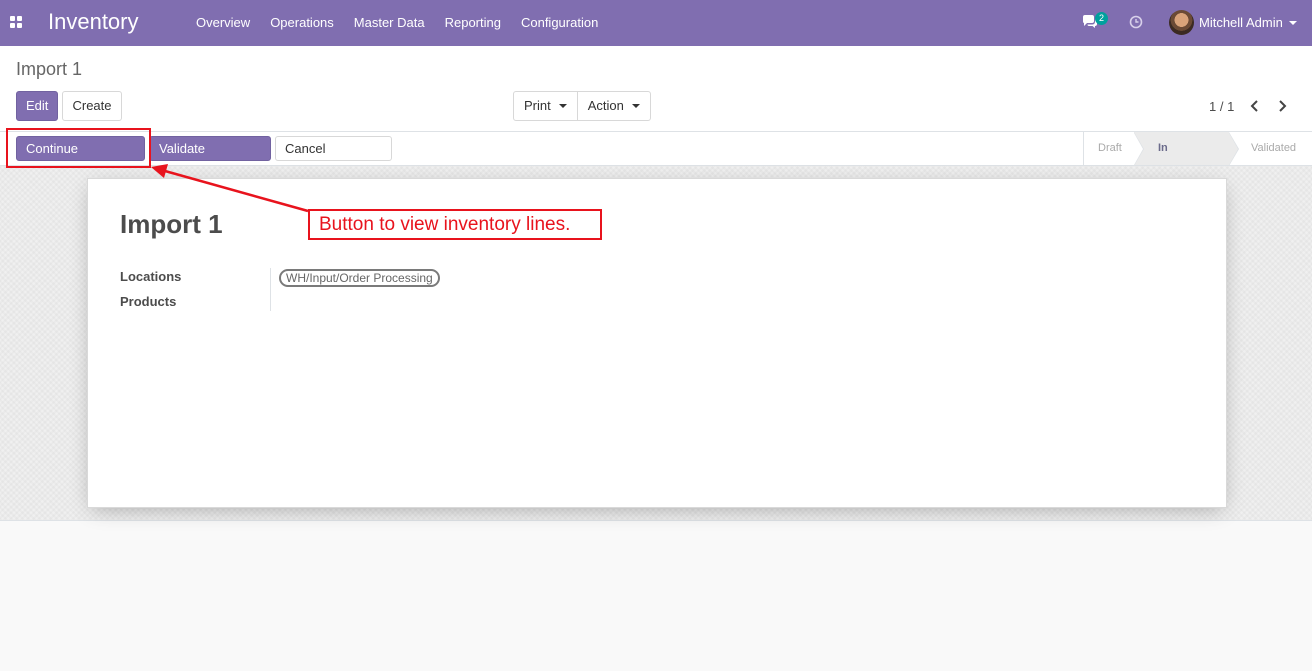  I want to click on create-button: Create, so click(92, 106).